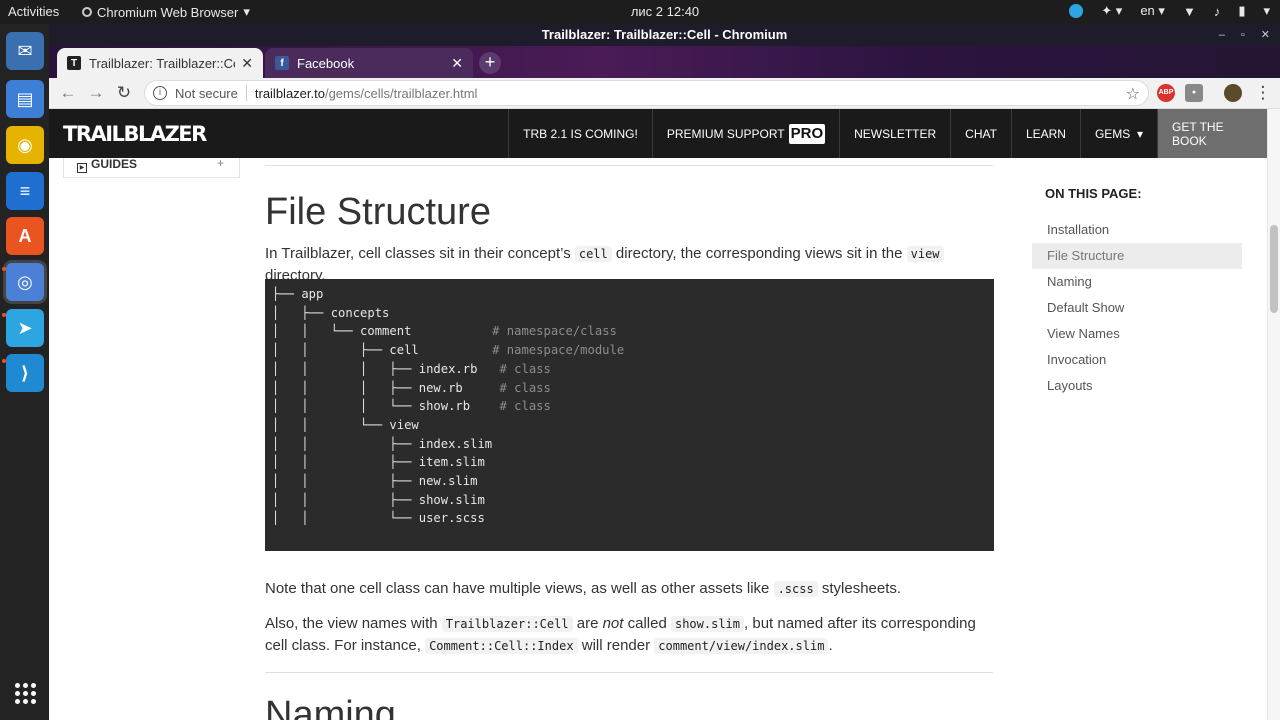 The image size is (1280, 720). What do you see at coordinates (1265, 35) in the screenshot?
I see `close-window-icon: ✕` at bounding box center [1265, 35].